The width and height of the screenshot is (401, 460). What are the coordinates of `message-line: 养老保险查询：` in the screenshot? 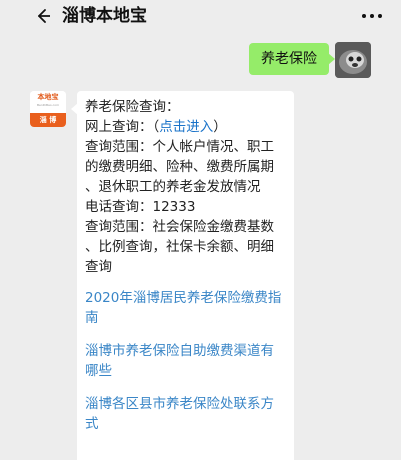 It's located at (132, 107).